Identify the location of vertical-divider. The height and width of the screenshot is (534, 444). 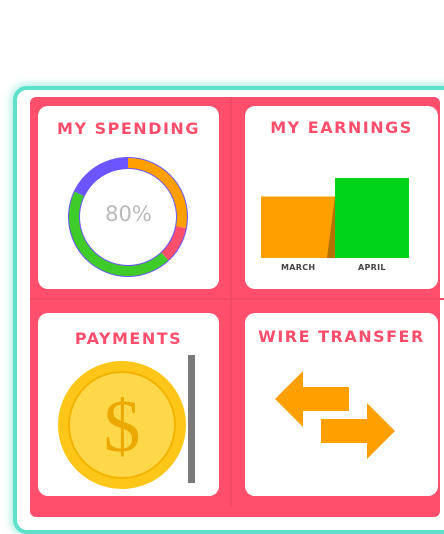
(231, 302).